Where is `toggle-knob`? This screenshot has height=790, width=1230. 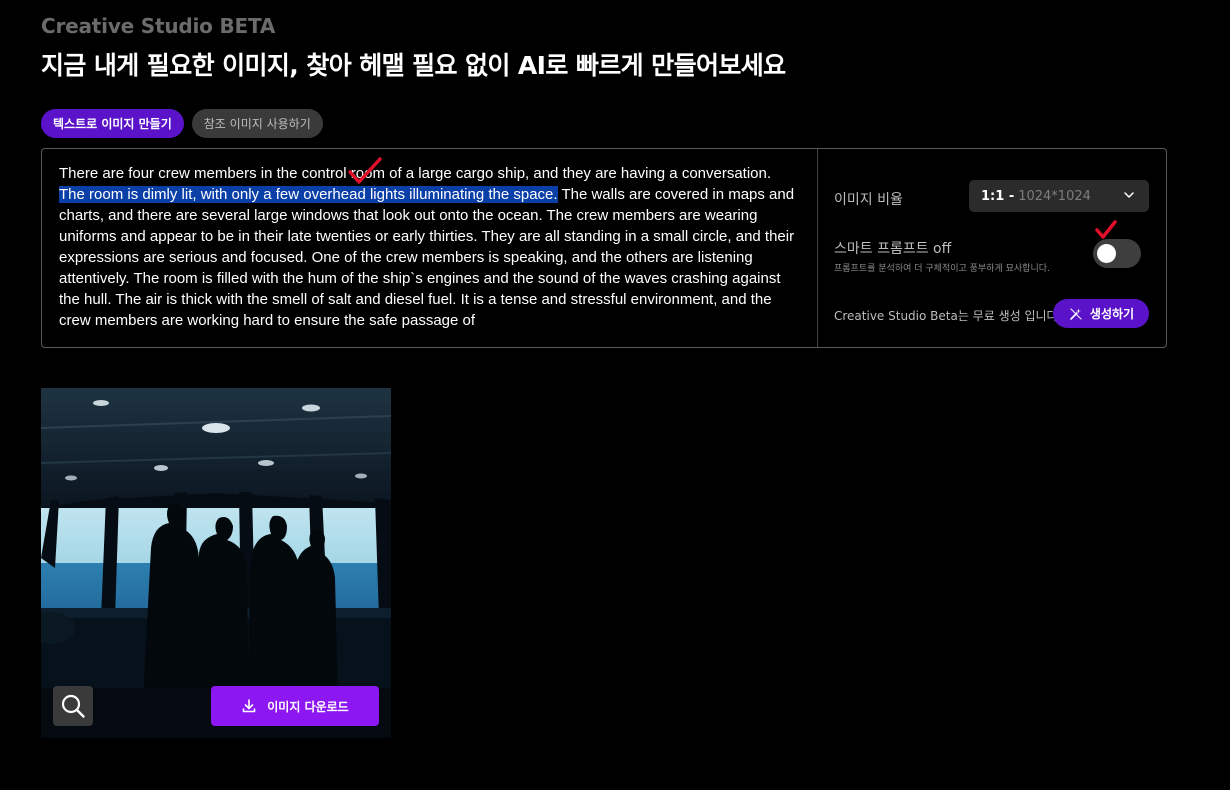 toggle-knob is located at coordinates (1106, 253).